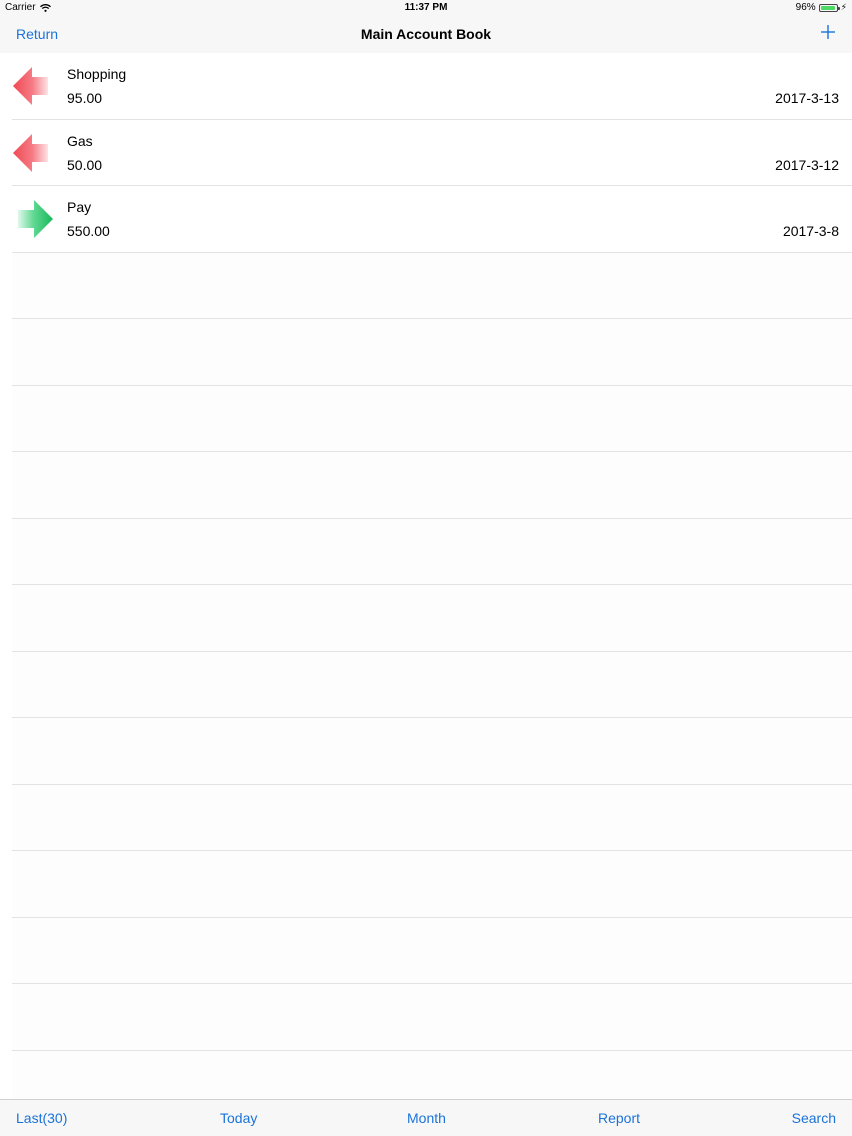 The image size is (852, 1136). I want to click on month-button: Month, so click(426, 1118).